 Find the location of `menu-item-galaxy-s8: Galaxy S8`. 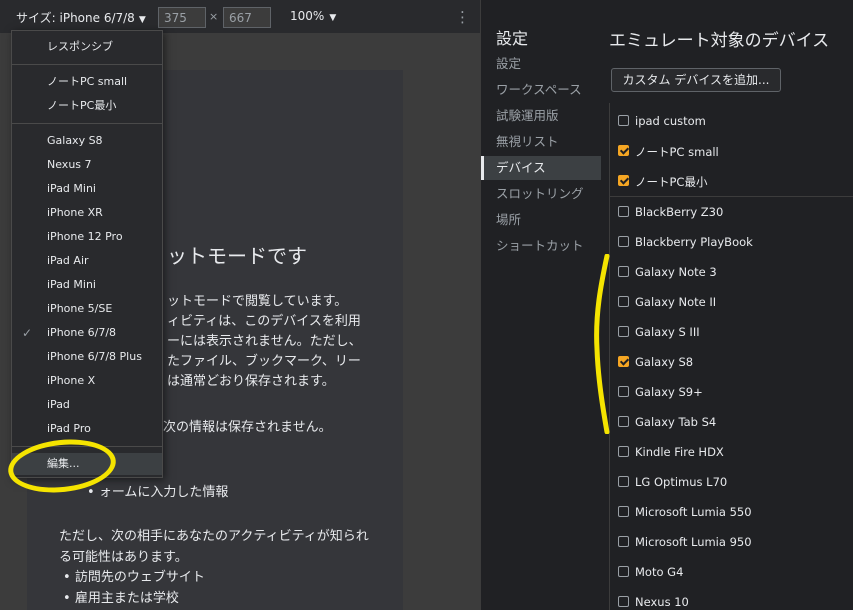

menu-item-galaxy-s8: Galaxy S8 is located at coordinates (87, 141).